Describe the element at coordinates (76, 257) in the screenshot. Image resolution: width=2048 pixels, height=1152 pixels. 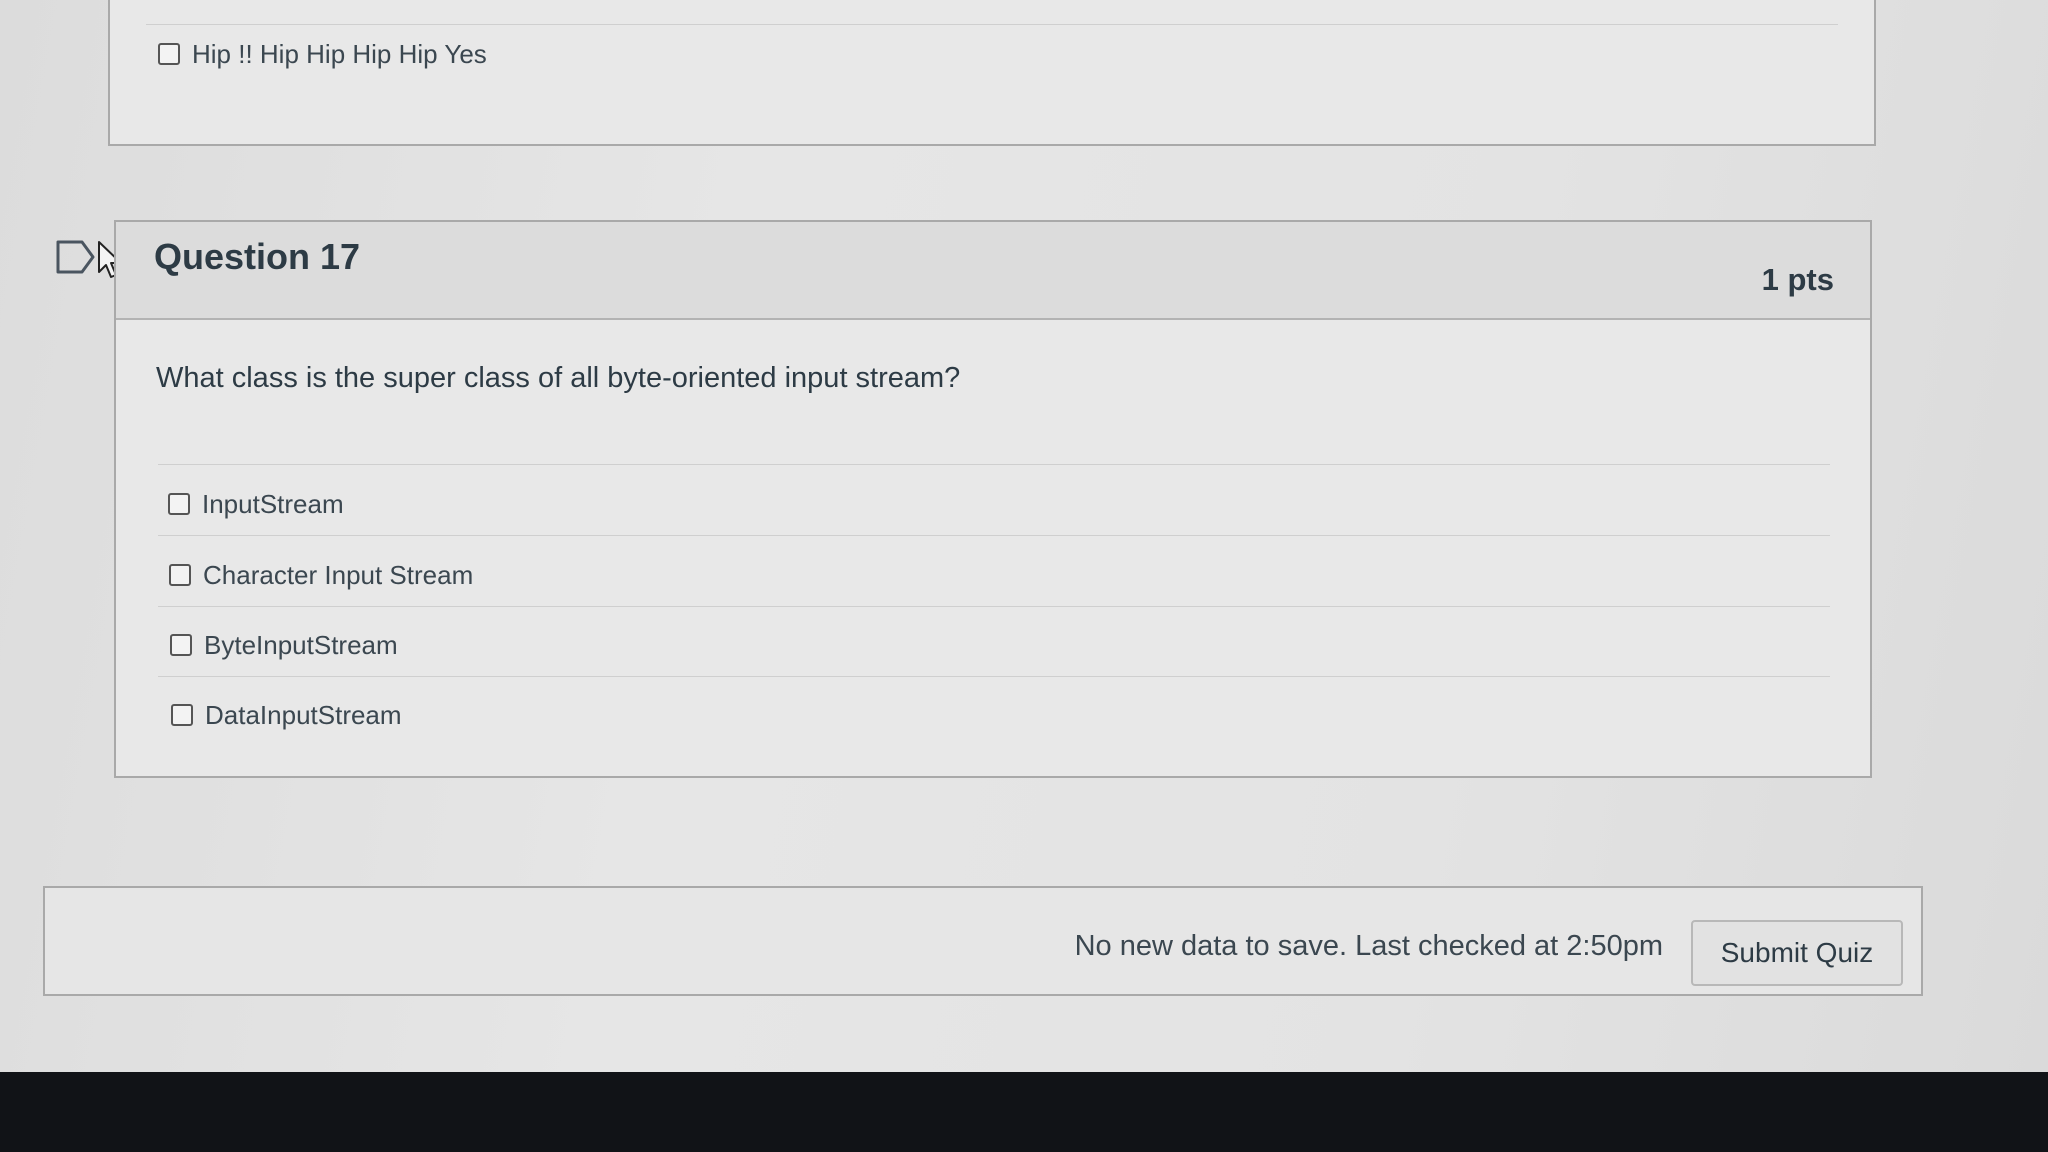
I see `flag-question-icon` at that location.